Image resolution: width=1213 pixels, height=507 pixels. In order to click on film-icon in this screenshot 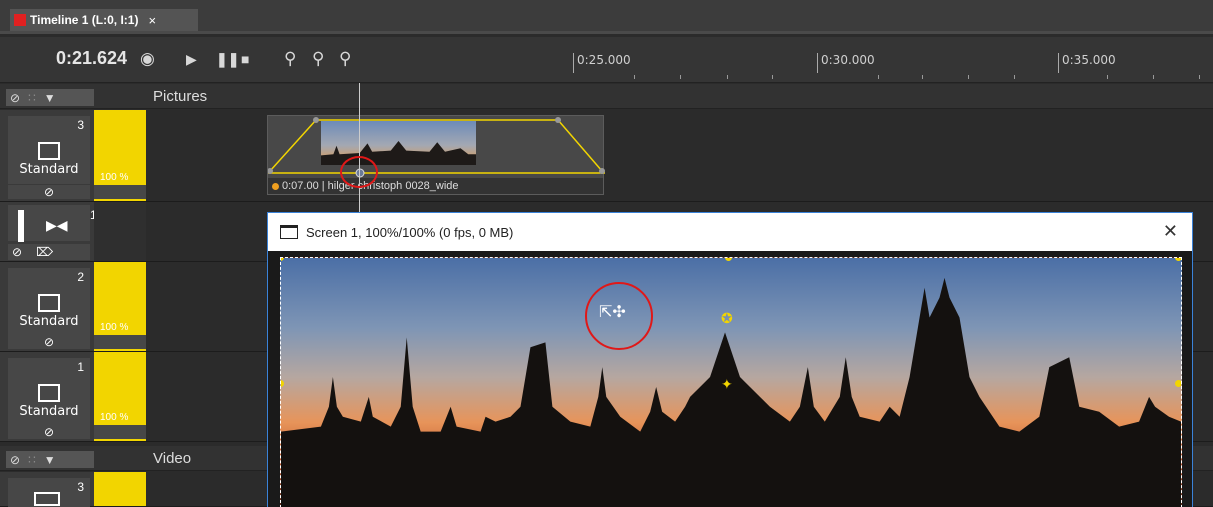, I will do `click(47, 499)`.